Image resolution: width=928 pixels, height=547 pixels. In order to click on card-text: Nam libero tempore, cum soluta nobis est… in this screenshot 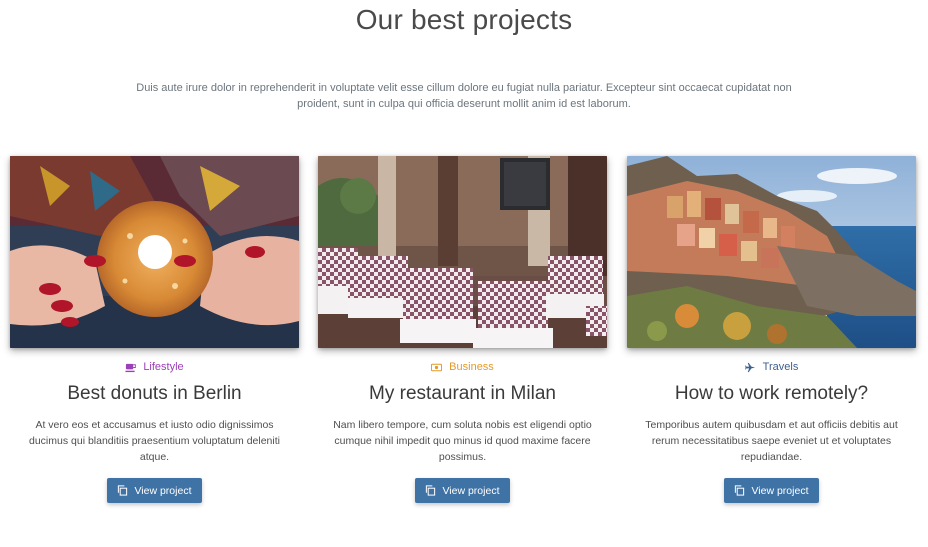, I will do `click(462, 441)`.